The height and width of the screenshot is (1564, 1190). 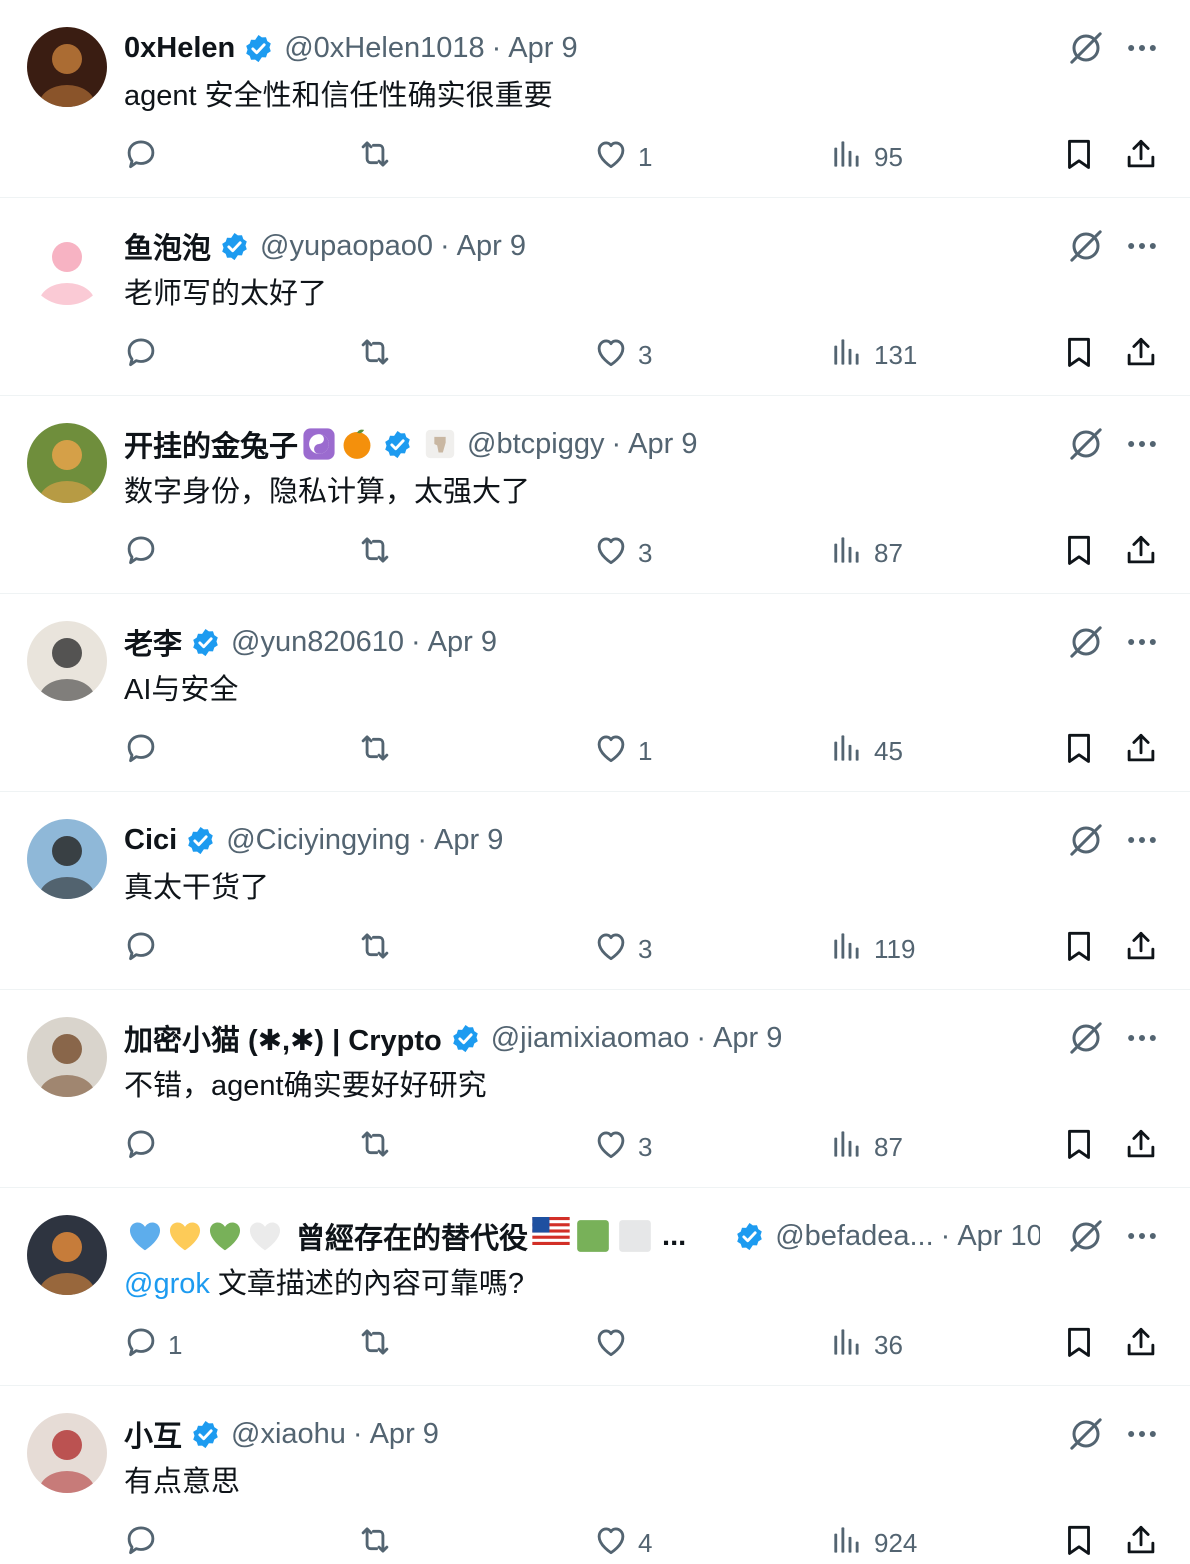 I want to click on views-button: 131, so click(x=872, y=355).